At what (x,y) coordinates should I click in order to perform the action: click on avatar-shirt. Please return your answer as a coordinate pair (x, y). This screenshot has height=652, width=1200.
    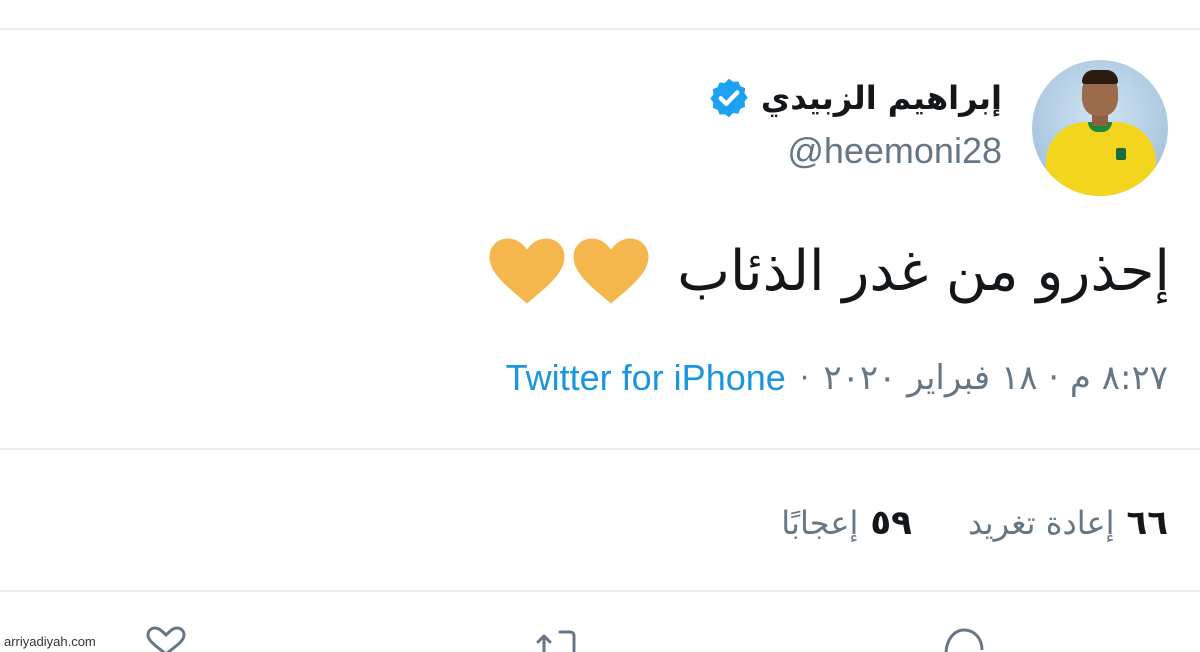
    Looking at the image, I should click on (1101, 159).